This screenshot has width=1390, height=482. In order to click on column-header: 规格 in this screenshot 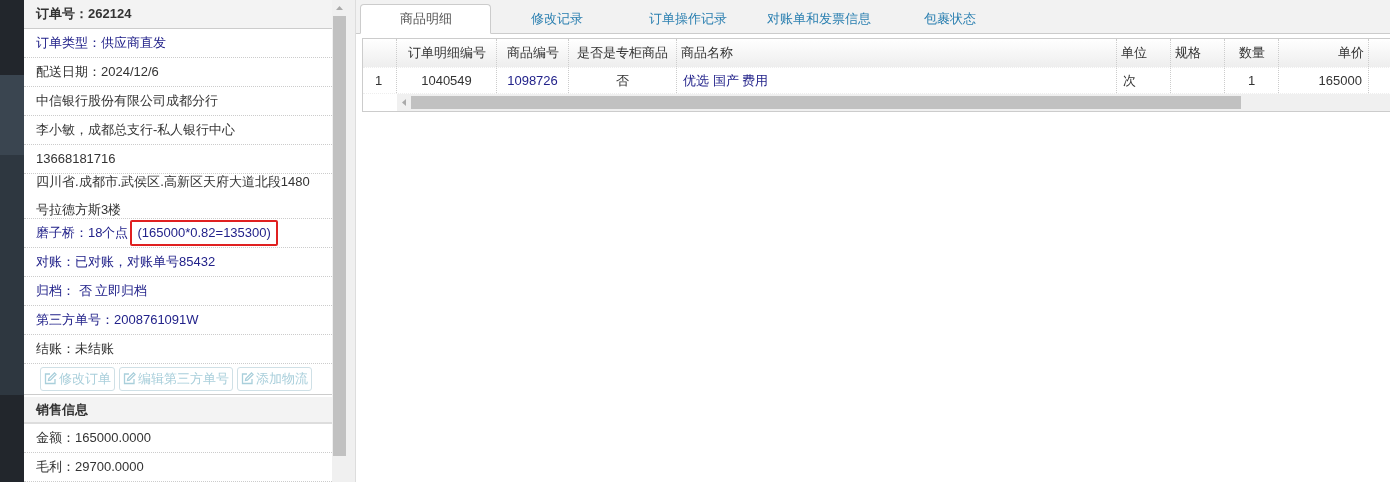, I will do `click(1198, 53)`.